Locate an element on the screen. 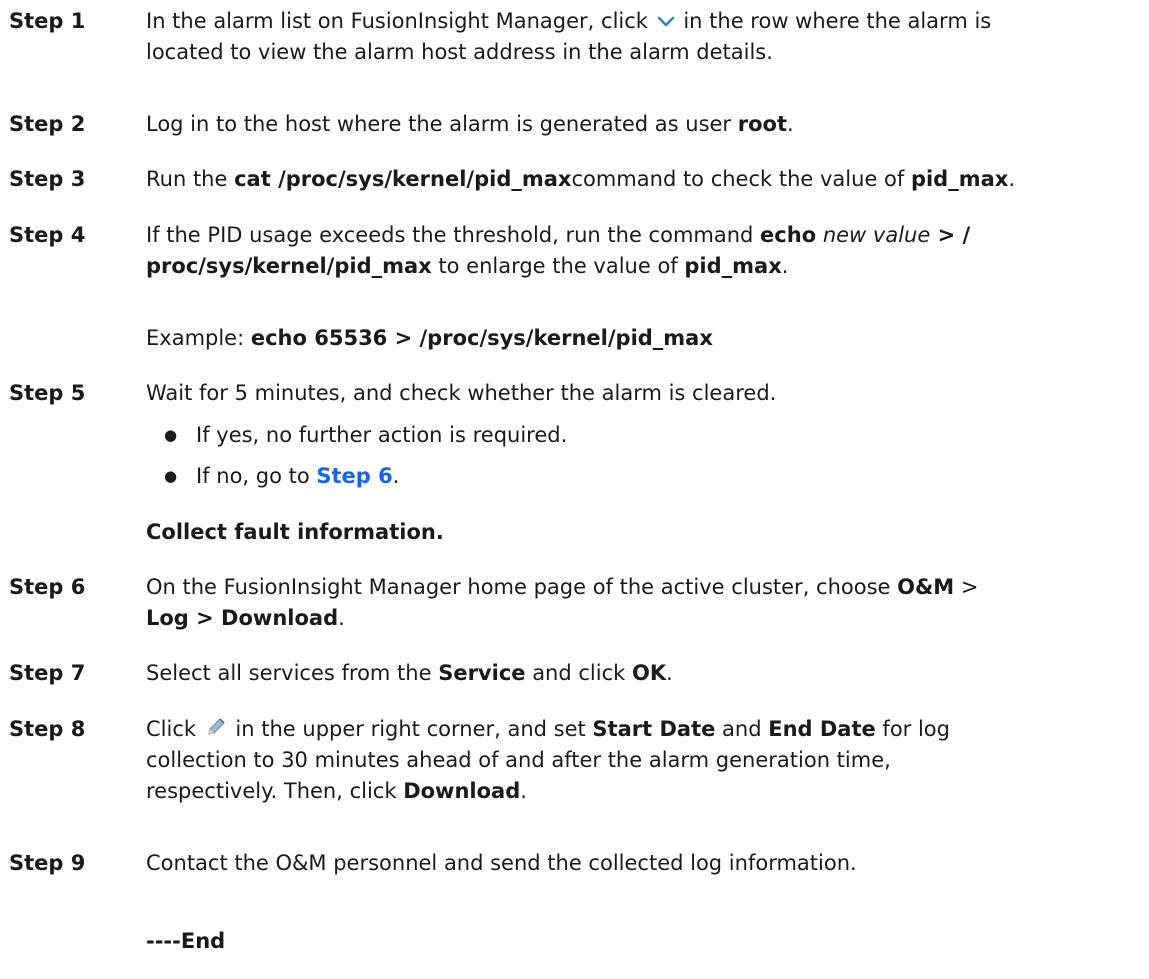 This screenshot has width=1149, height=979. step-label: Step 6 is located at coordinates (47, 587).